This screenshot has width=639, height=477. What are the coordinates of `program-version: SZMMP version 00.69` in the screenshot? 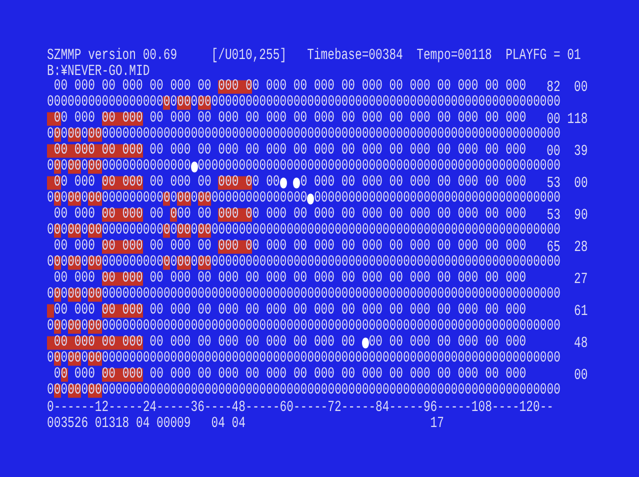 It's located at (112, 55).